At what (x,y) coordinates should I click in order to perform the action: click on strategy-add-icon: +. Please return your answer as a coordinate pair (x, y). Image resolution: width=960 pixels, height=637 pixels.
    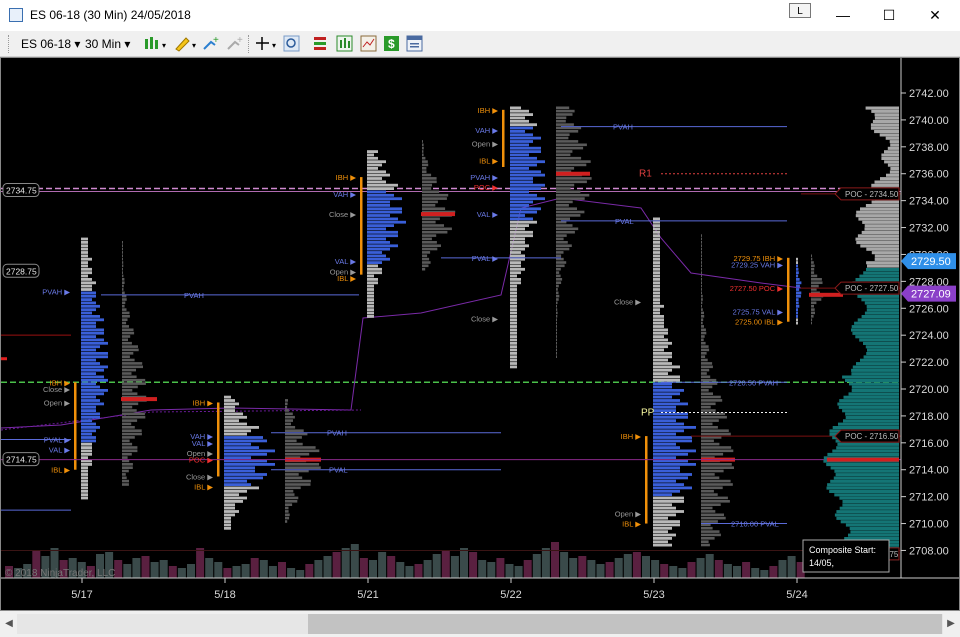
    Looking at the image, I should click on (235, 43).